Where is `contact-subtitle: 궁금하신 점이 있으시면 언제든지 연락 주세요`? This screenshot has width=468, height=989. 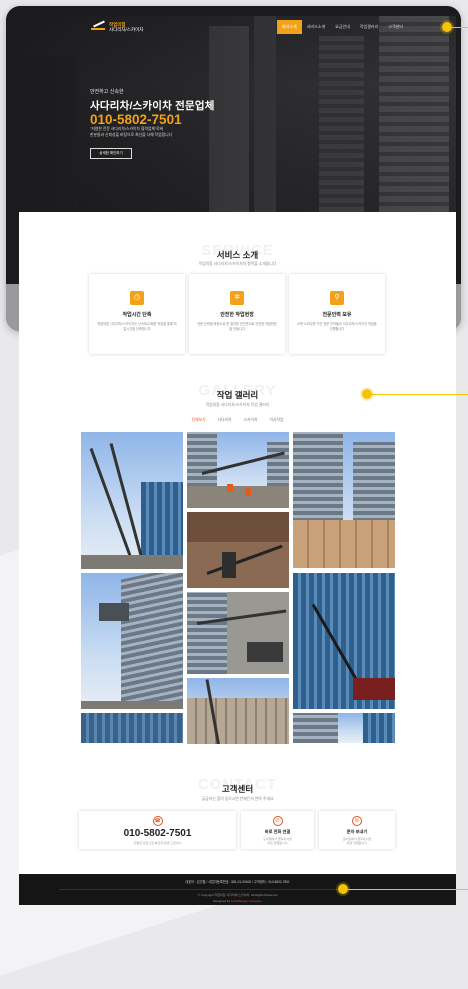
contact-subtitle: 궁금하신 점이 있으시면 언제든지 연락 주세요 is located at coordinates (237, 799).